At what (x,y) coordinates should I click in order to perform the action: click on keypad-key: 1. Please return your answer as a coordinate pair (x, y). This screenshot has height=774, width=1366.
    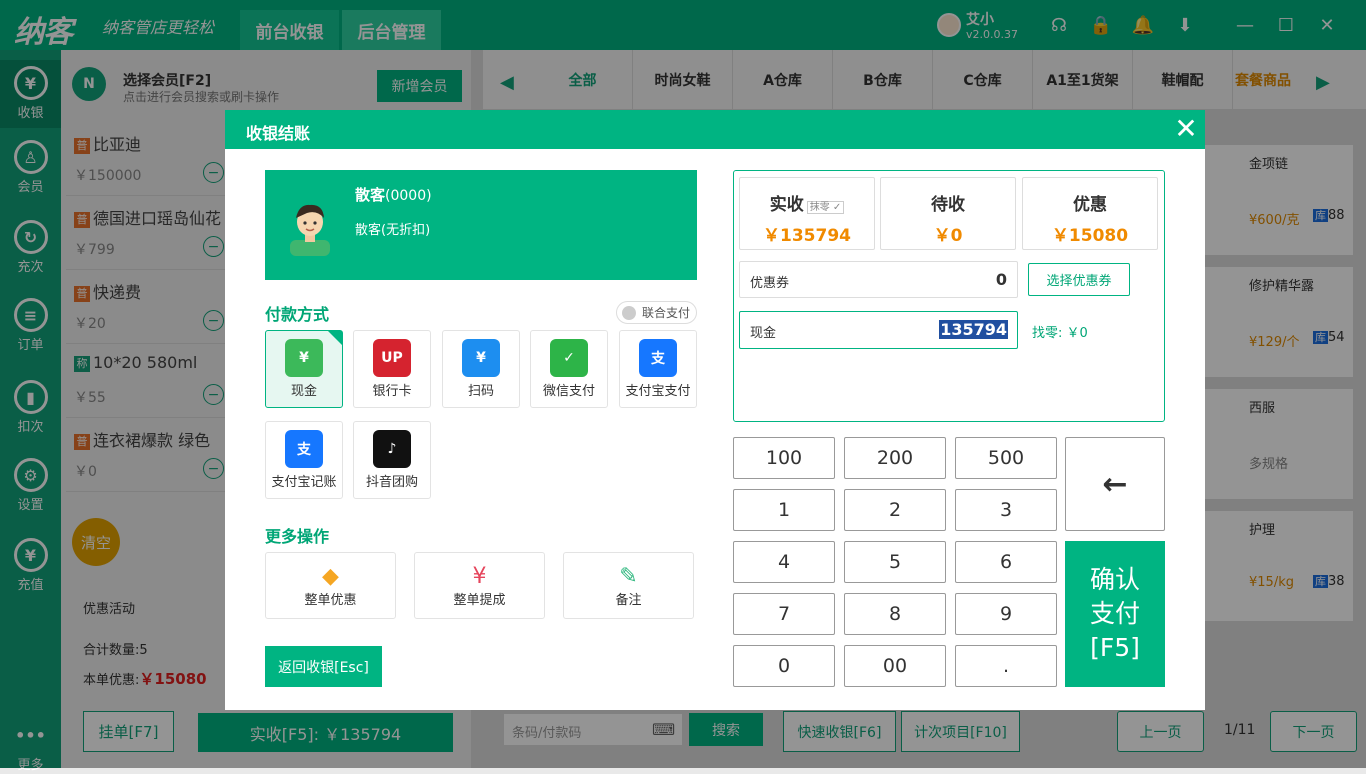
    Looking at the image, I should click on (784, 510).